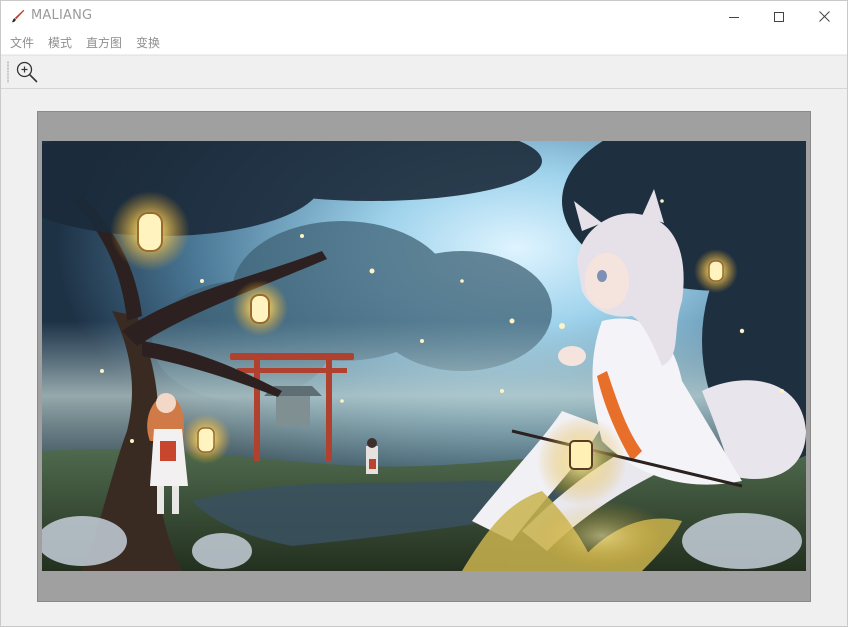 The height and width of the screenshot is (627, 848). What do you see at coordinates (18, 16) in the screenshot?
I see `brush-app-icon` at bounding box center [18, 16].